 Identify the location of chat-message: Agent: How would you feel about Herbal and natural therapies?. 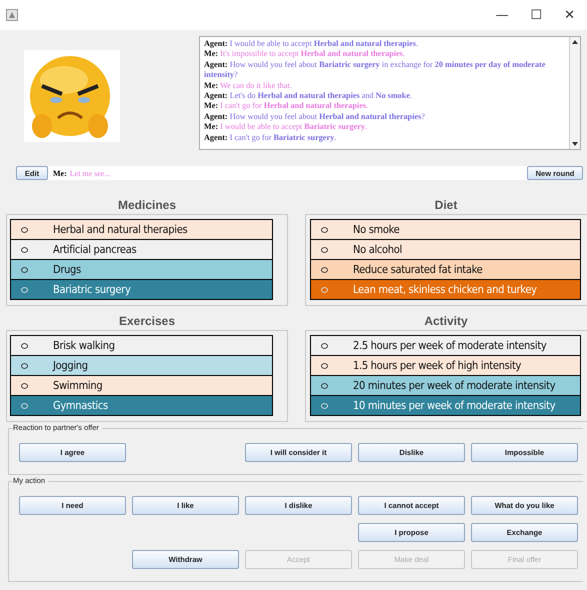
(315, 117).